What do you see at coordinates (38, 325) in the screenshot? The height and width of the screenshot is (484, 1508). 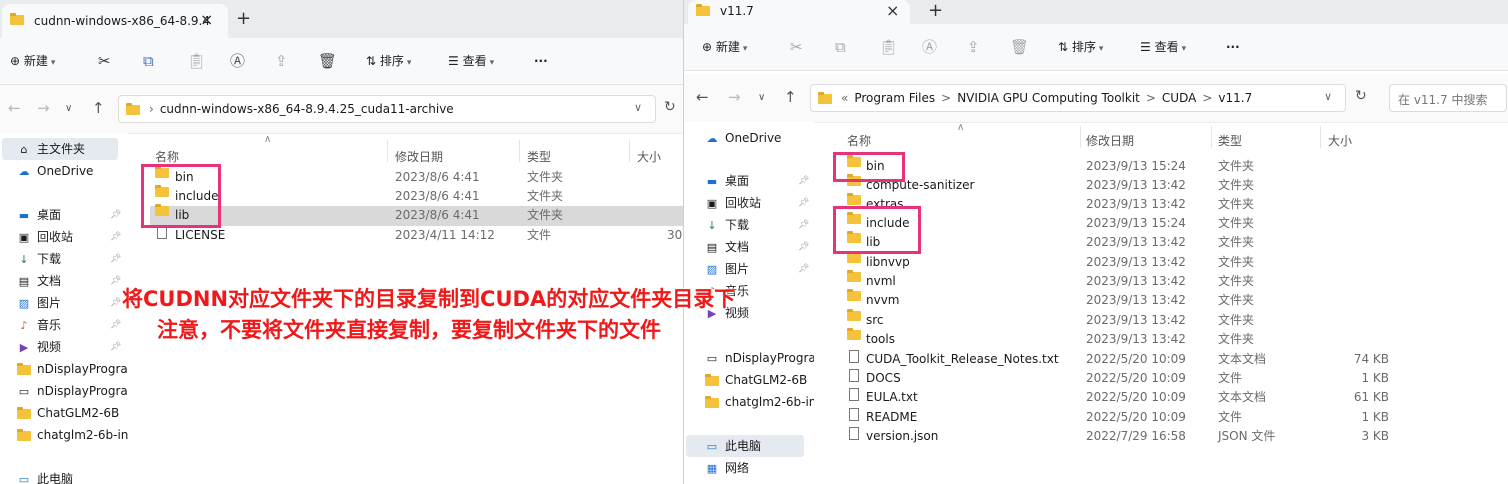 I see `nav-item-music: ♪ 音乐` at bounding box center [38, 325].